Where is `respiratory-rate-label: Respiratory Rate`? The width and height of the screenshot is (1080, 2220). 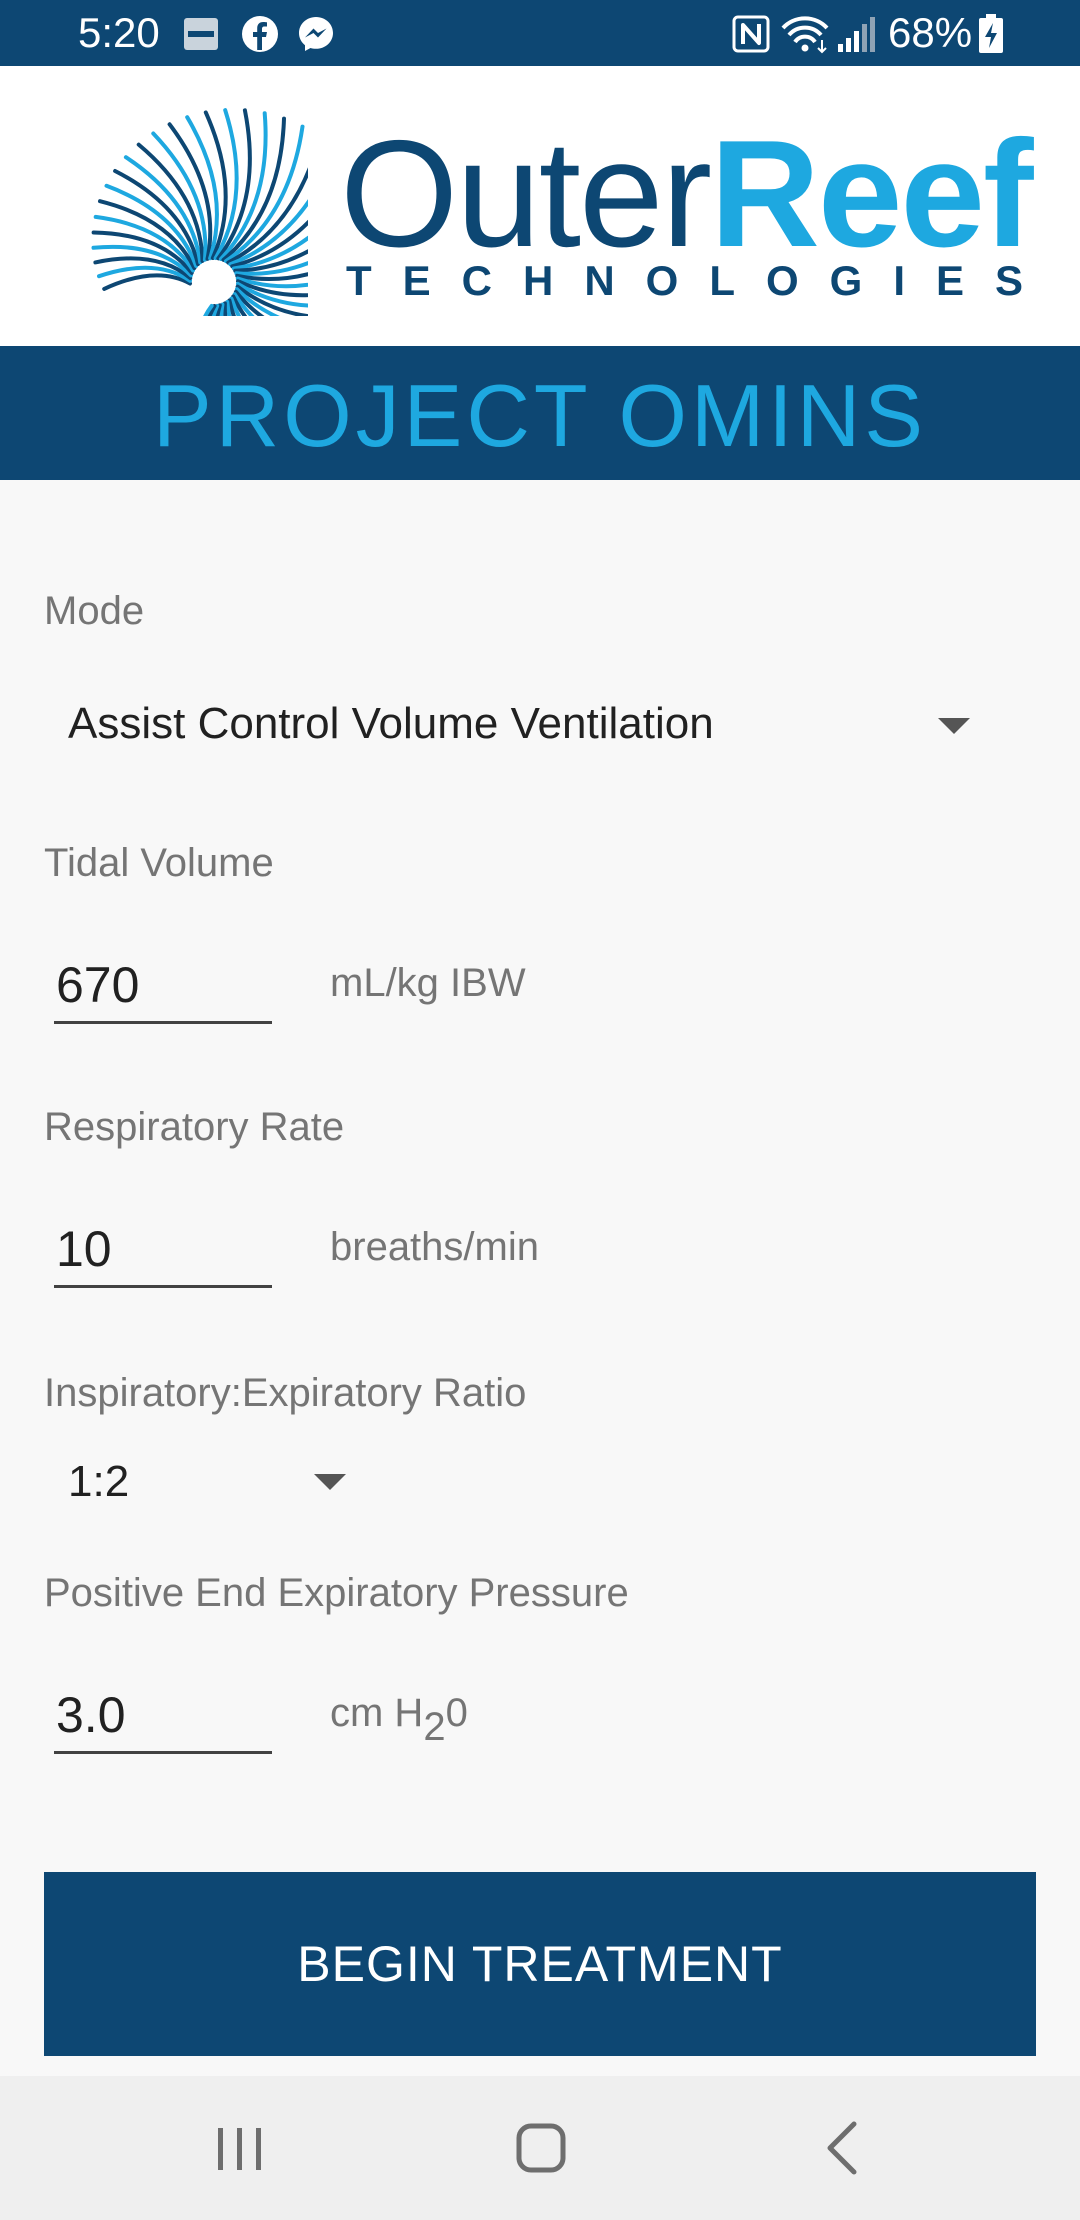
respiratory-rate-label: Respiratory Rate is located at coordinates (194, 1127).